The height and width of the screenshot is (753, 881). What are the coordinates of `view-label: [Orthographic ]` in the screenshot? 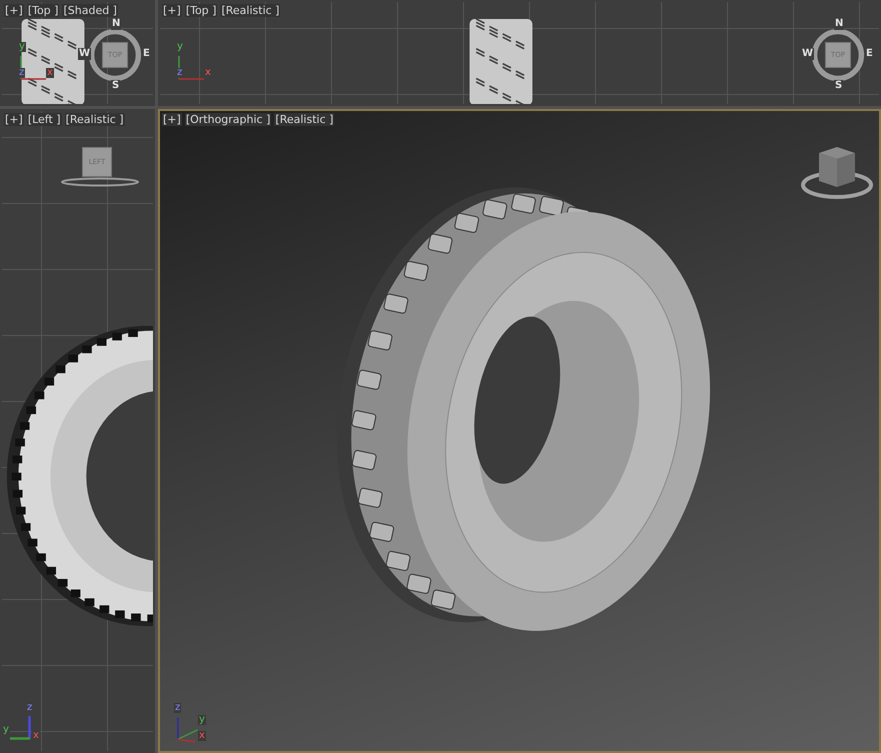 It's located at (228, 119).